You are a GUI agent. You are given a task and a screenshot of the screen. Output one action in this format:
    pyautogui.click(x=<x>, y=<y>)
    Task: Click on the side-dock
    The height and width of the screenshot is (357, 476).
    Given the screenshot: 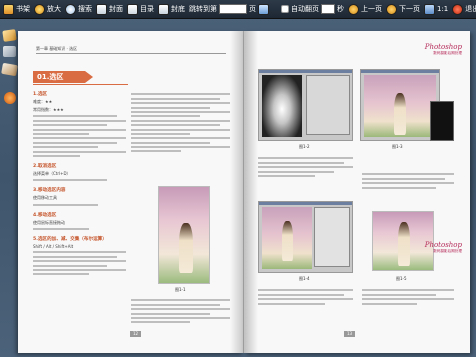 What is the action you would take?
    pyautogui.click(x=9, y=65)
    